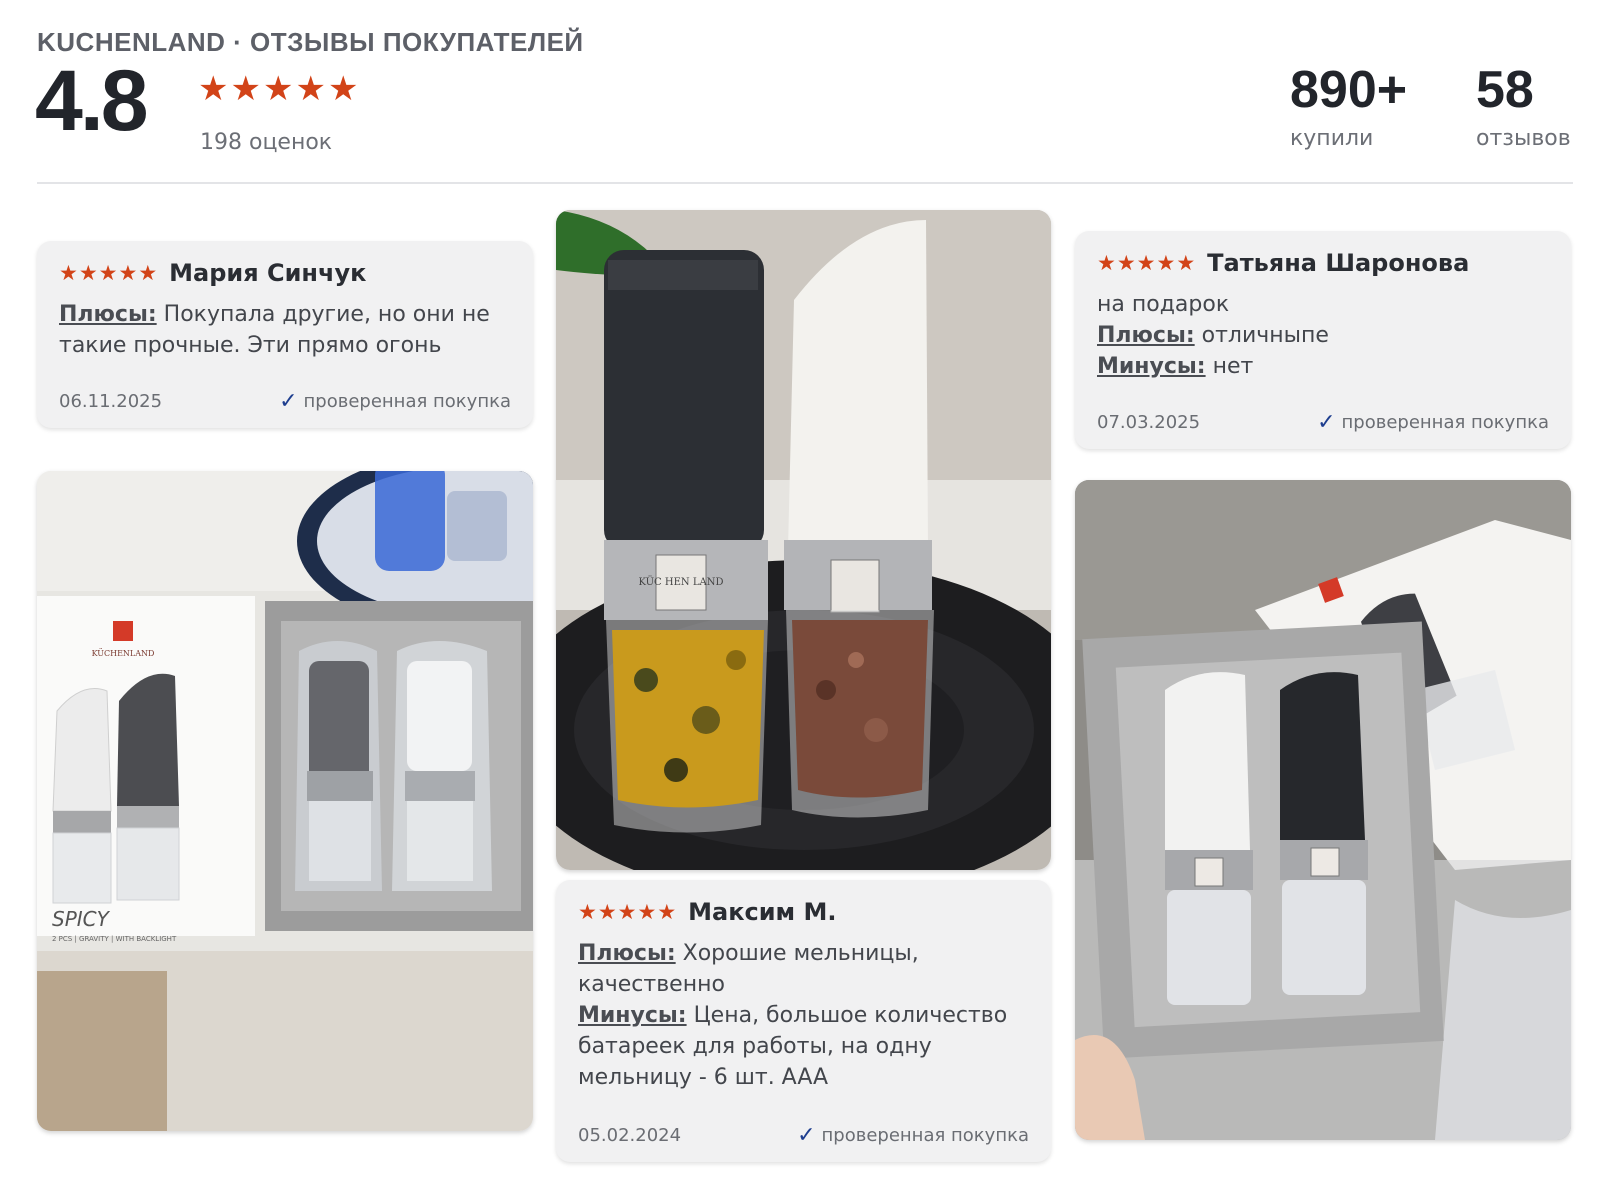 Image resolution: width=1600 pixels, height=1200 pixels. What do you see at coordinates (1332, 138) in the screenshot?
I see `bought-label: купили` at bounding box center [1332, 138].